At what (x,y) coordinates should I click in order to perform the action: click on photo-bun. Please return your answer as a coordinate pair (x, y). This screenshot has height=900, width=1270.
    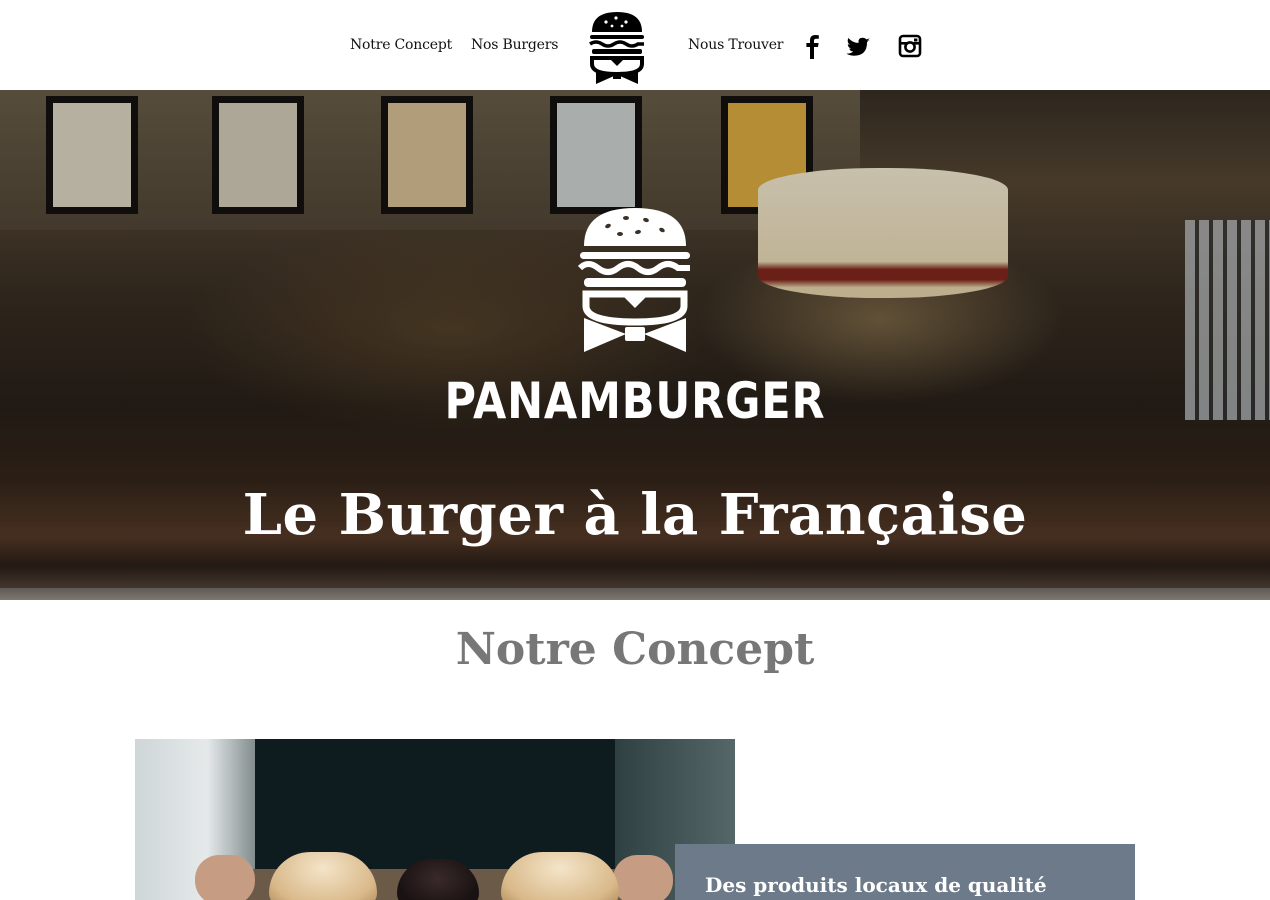
    Looking at the image, I should click on (560, 876).